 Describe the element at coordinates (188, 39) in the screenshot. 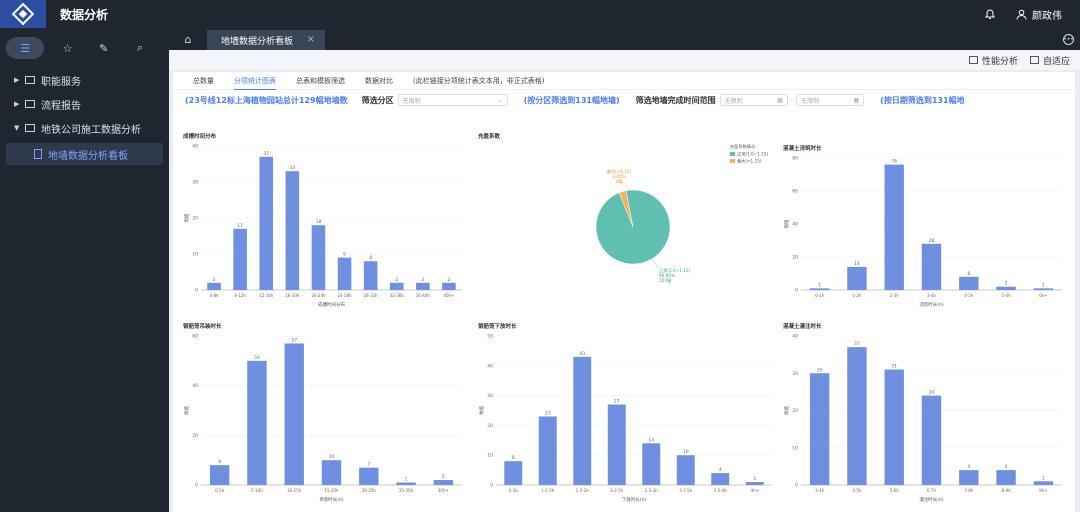

I see `home-icon: ⌂` at that location.